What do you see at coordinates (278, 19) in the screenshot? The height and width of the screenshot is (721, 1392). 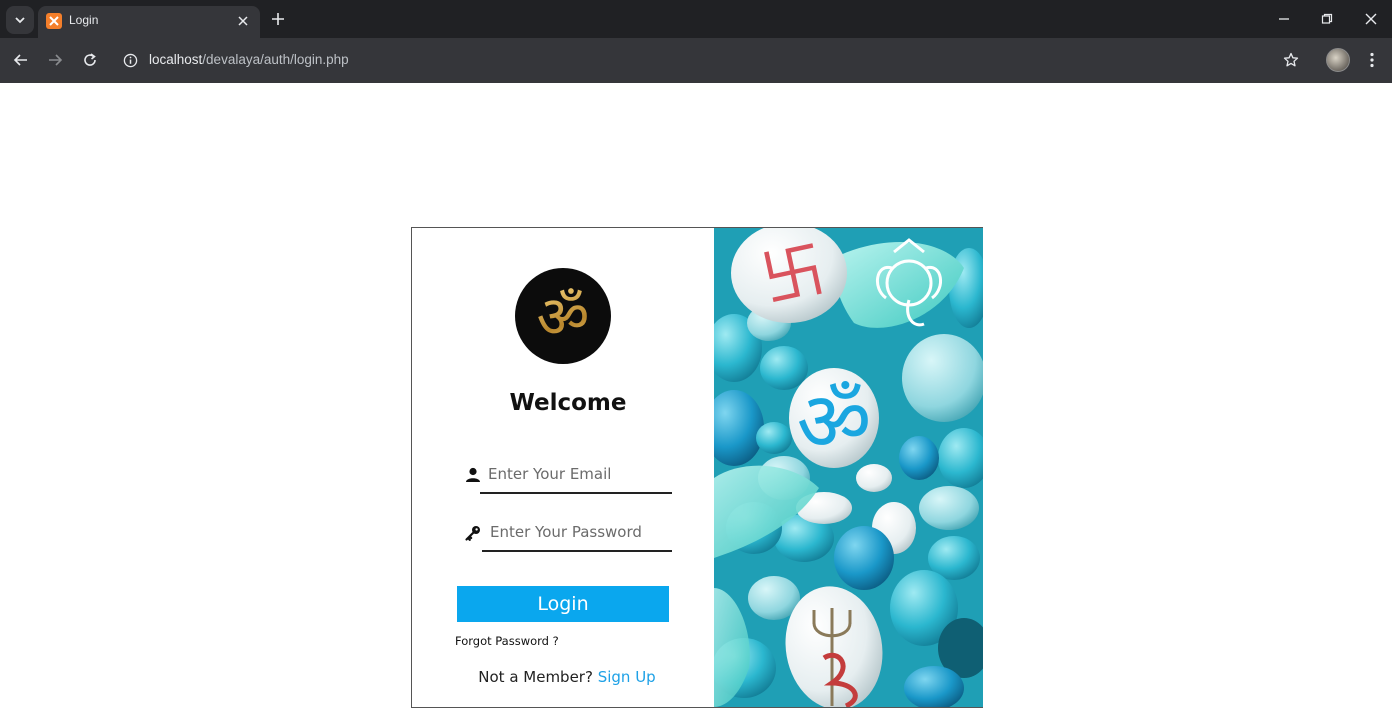 I see `new-tab-plus-icon` at bounding box center [278, 19].